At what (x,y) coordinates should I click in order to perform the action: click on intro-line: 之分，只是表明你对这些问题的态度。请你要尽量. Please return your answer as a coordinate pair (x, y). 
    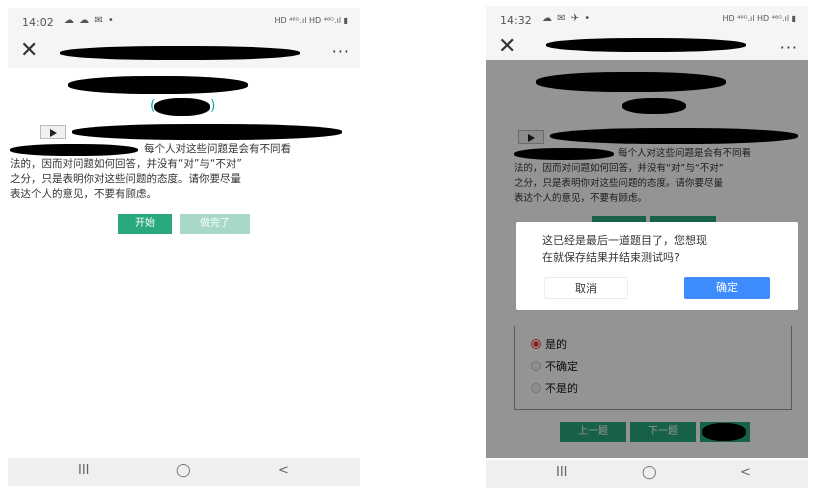
    Looking at the image, I should click on (125, 179).